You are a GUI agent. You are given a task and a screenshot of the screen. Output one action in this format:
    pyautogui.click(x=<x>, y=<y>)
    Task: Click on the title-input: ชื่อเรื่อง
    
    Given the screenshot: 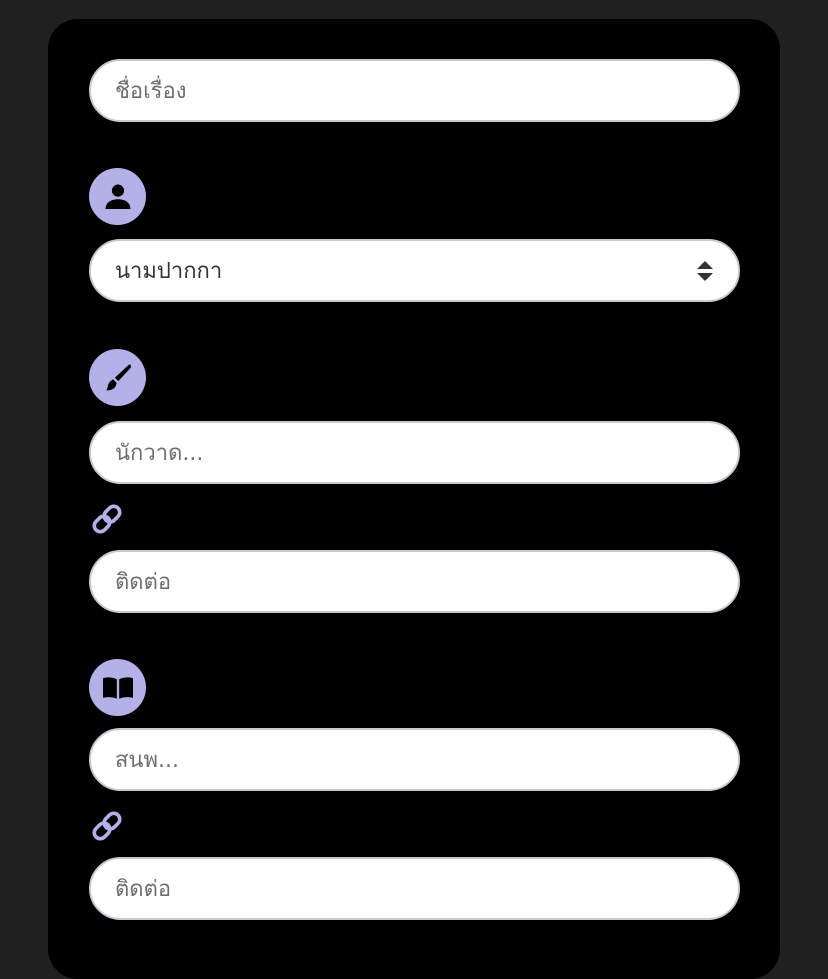 What is the action you would take?
    pyautogui.click(x=414, y=90)
    